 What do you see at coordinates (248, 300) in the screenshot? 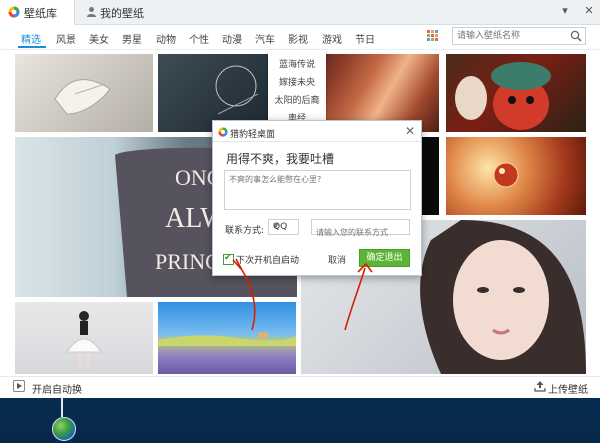
I see `annotation-arrow-checkbox` at bounding box center [248, 300].